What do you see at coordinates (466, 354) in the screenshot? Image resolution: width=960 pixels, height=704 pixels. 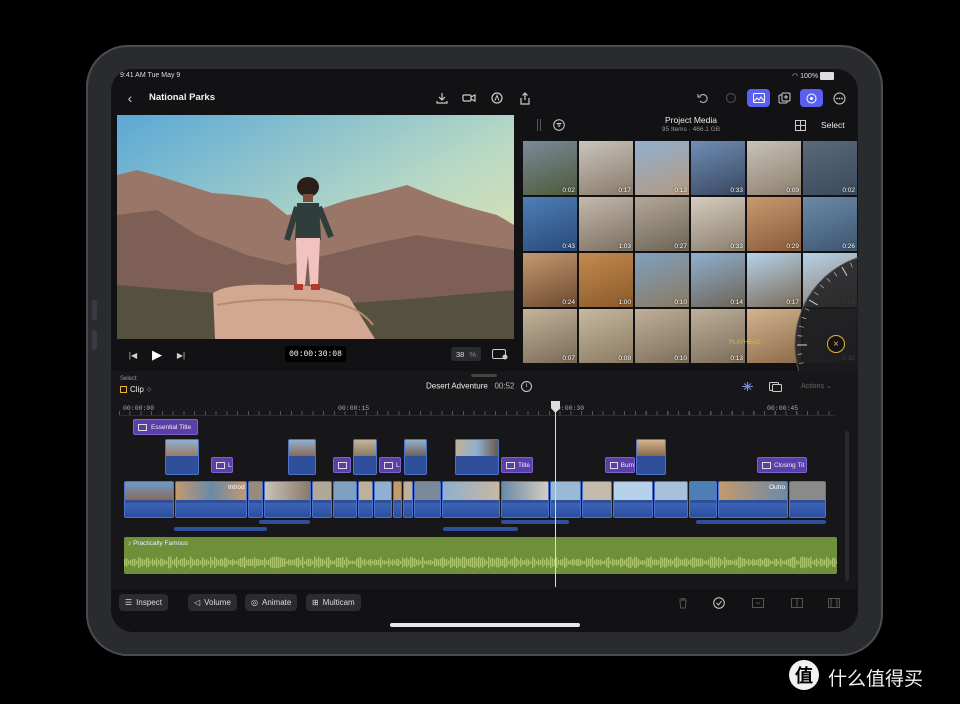 I see `zoom-control: 38%` at bounding box center [466, 354].